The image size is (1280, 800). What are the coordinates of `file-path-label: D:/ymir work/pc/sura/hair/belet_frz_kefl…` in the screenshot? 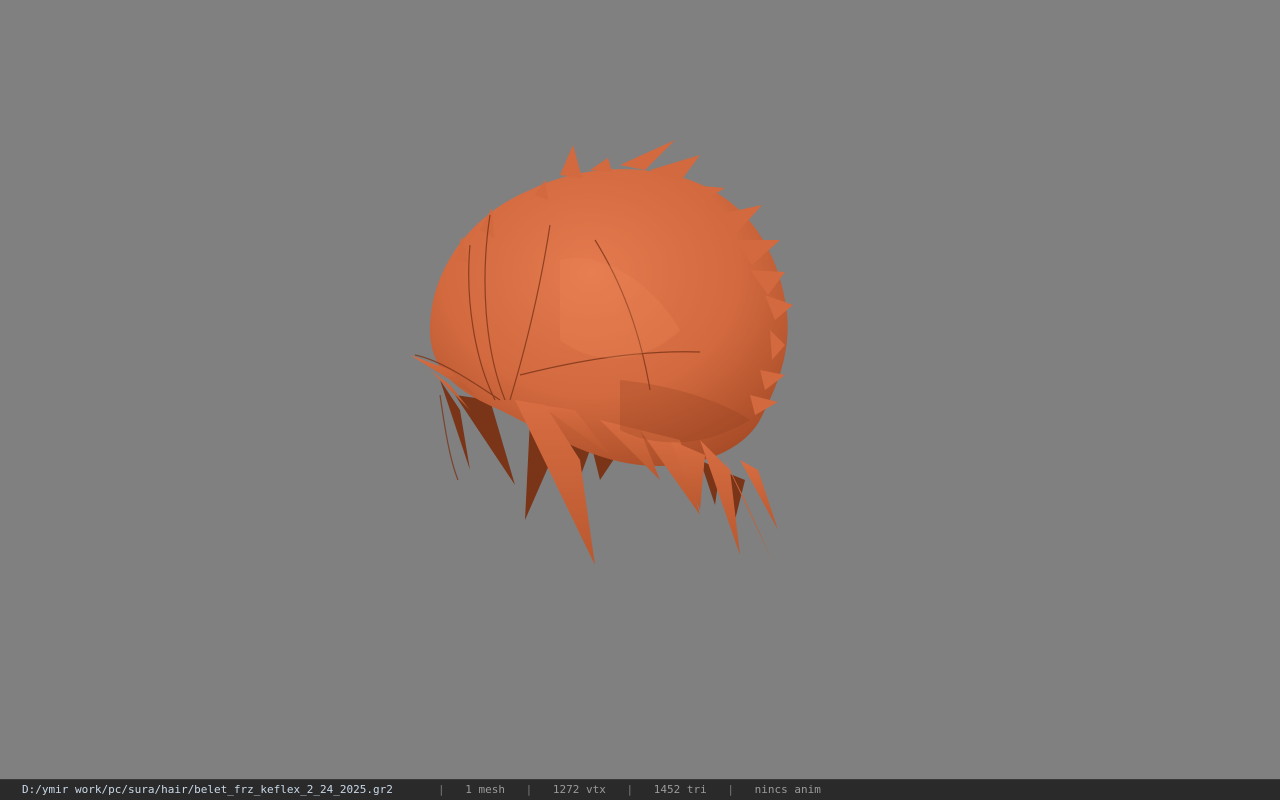 It's located at (207, 789).